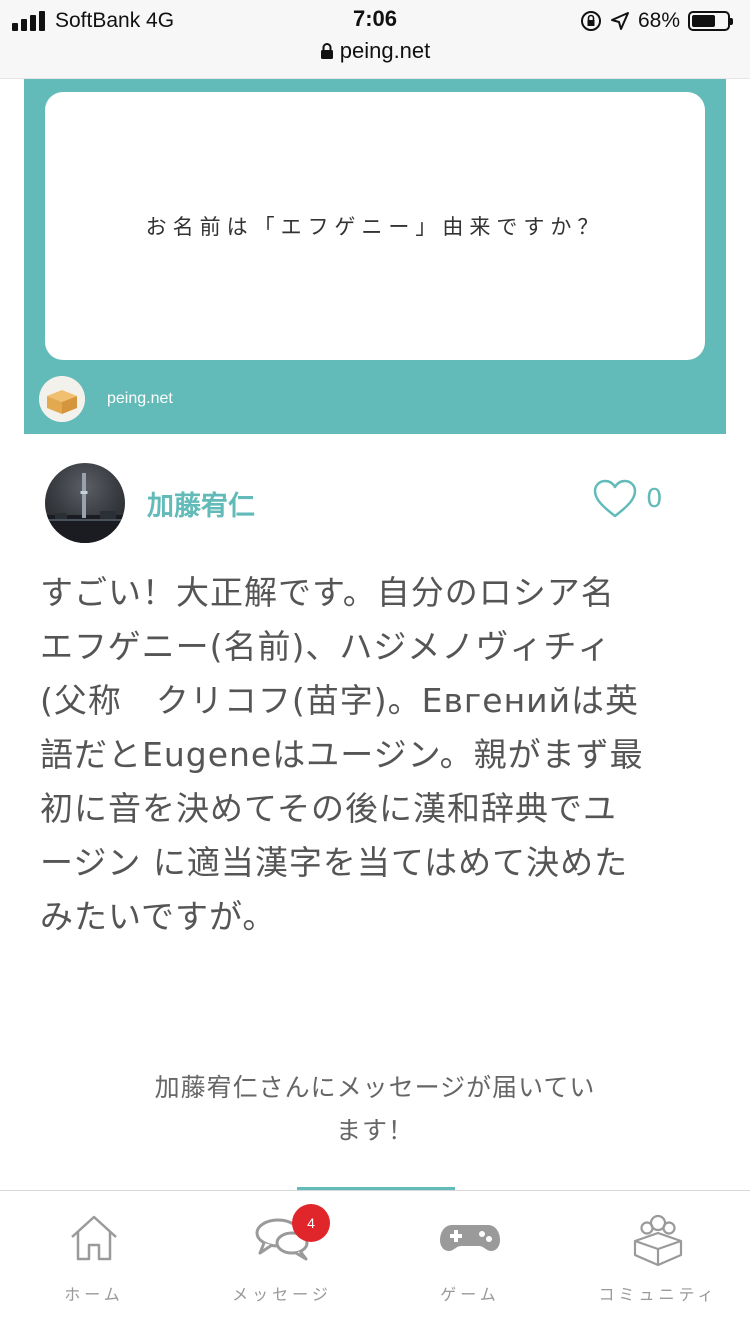  What do you see at coordinates (619, 21) in the screenshot?
I see `location-arrow-icon` at bounding box center [619, 21].